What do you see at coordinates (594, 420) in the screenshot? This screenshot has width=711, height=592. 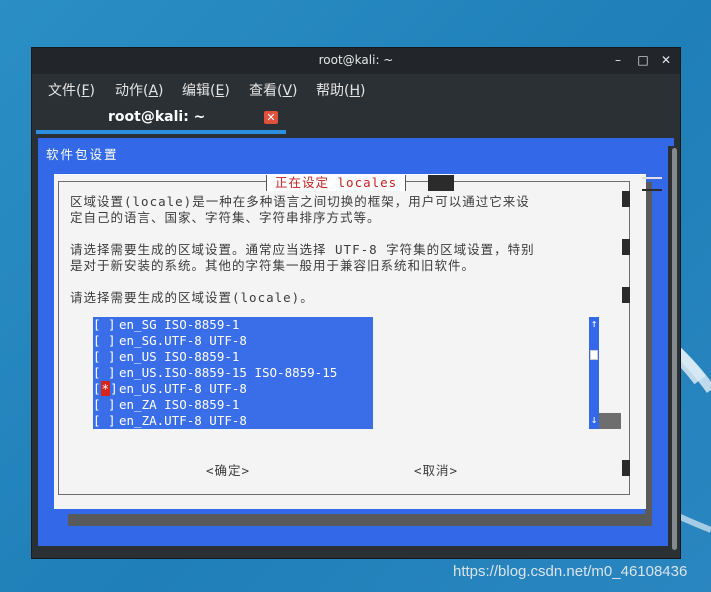 I see `scroll-down-icon: ↓` at bounding box center [594, 420].